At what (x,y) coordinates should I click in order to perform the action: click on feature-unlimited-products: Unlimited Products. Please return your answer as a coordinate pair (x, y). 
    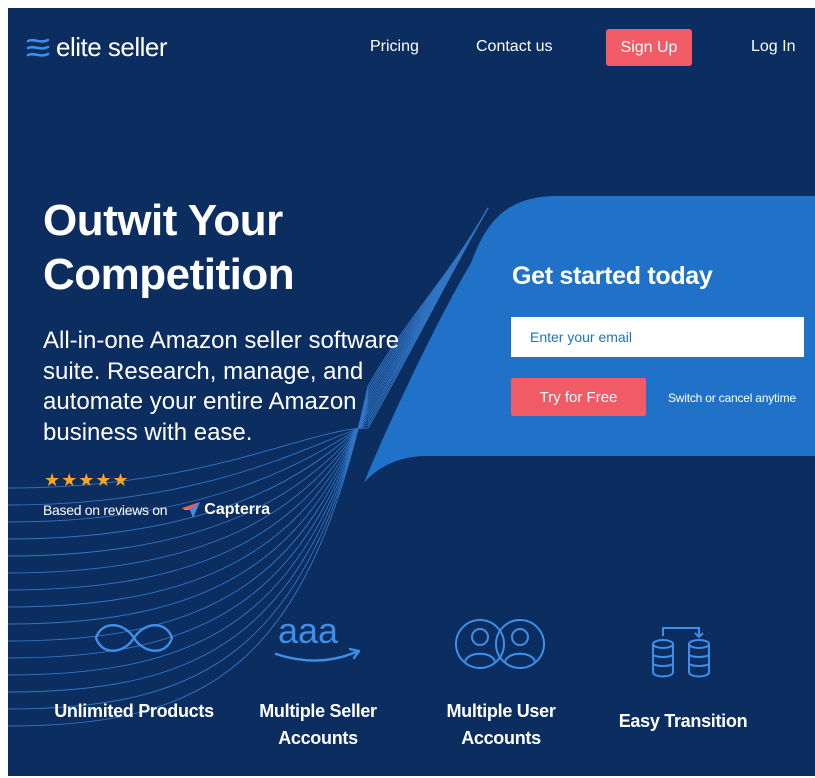
    Looking at the image, I should click on (134, 711).